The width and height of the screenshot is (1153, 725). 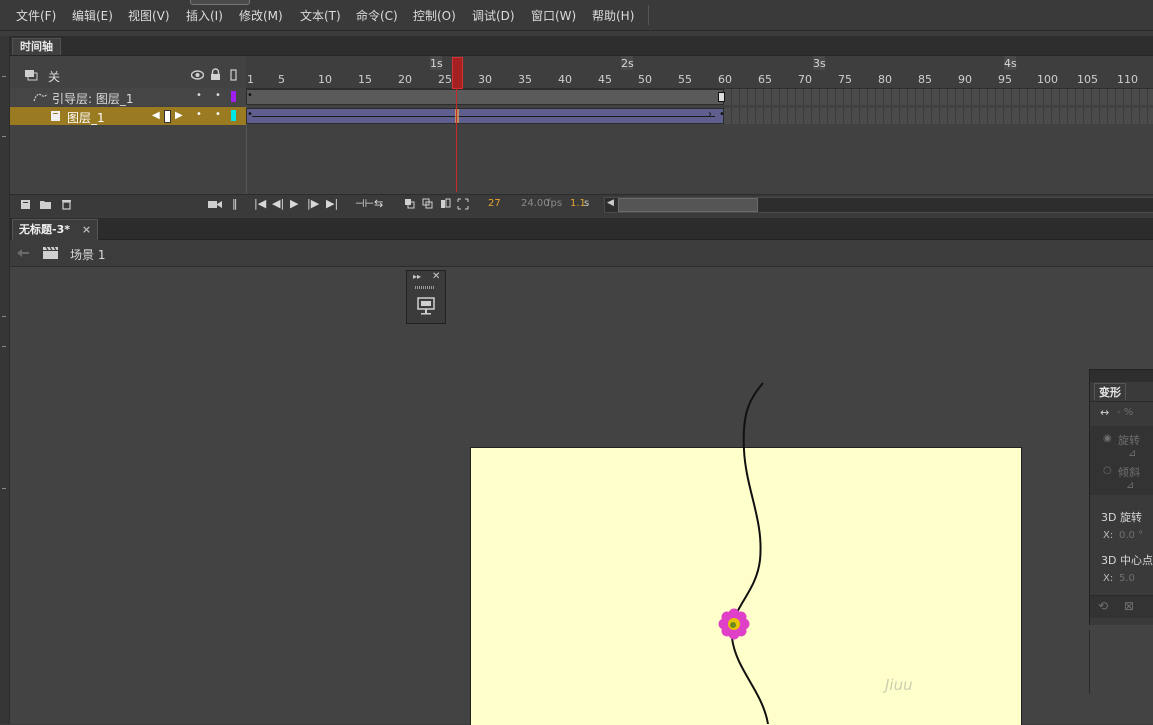 What do you see at coordinates (54, 77) in the screenshot?
I see `layer-header-label: 关` at bounding box center [54, 77].